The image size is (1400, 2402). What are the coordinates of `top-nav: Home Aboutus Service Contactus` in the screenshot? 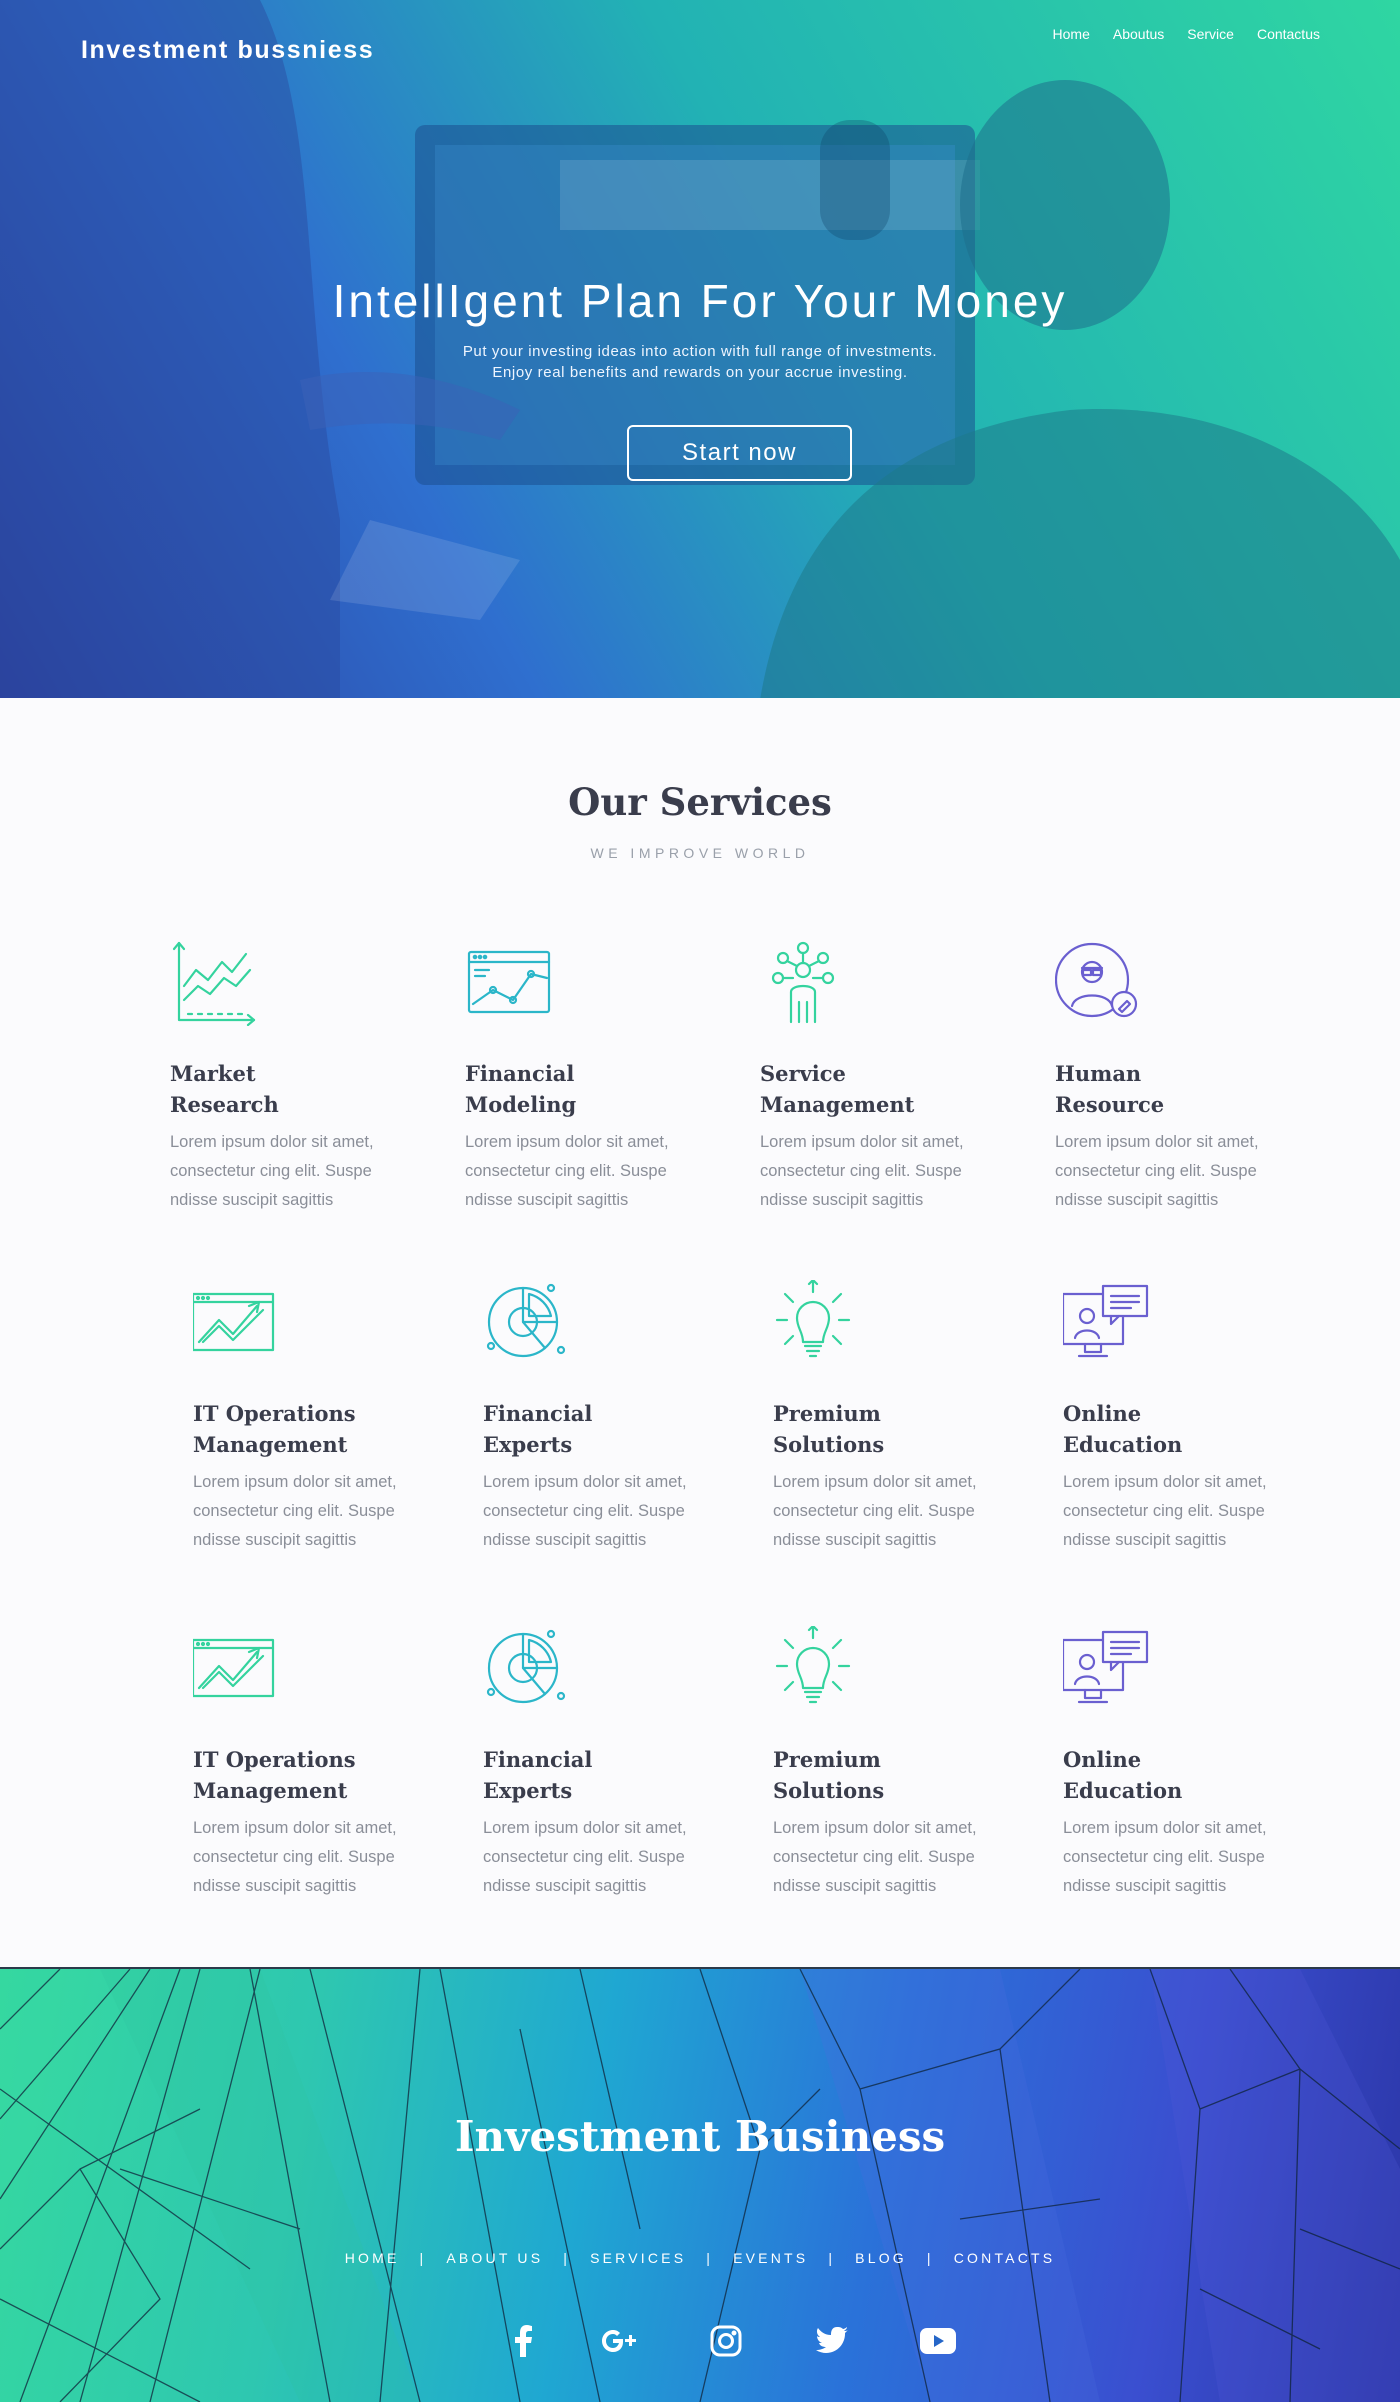 It's located at (1186, 34).